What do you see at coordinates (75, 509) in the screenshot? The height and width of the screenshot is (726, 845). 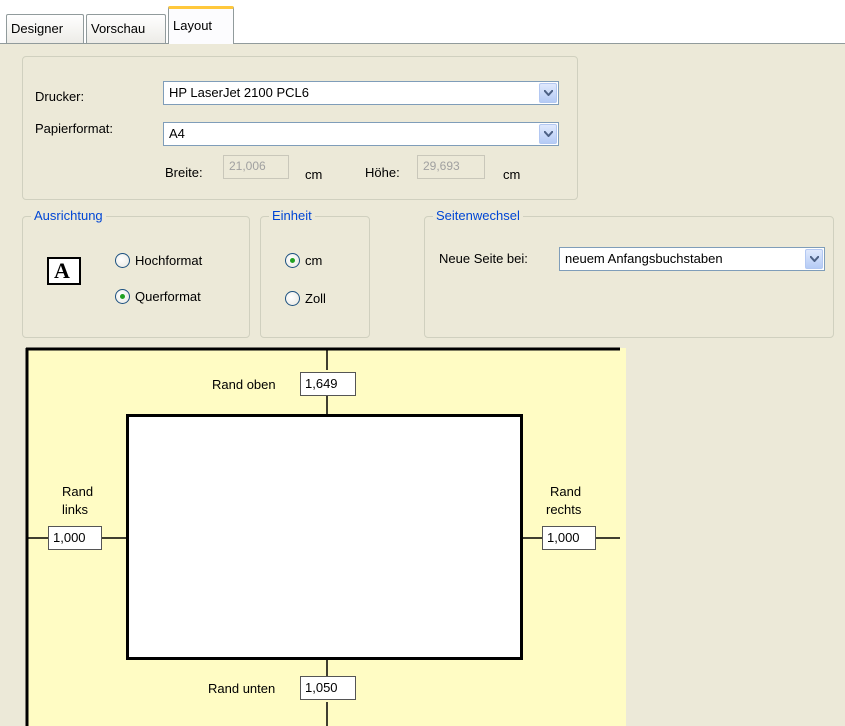 I see `margin-left-label-2: links` at bounding box center [75, 509].